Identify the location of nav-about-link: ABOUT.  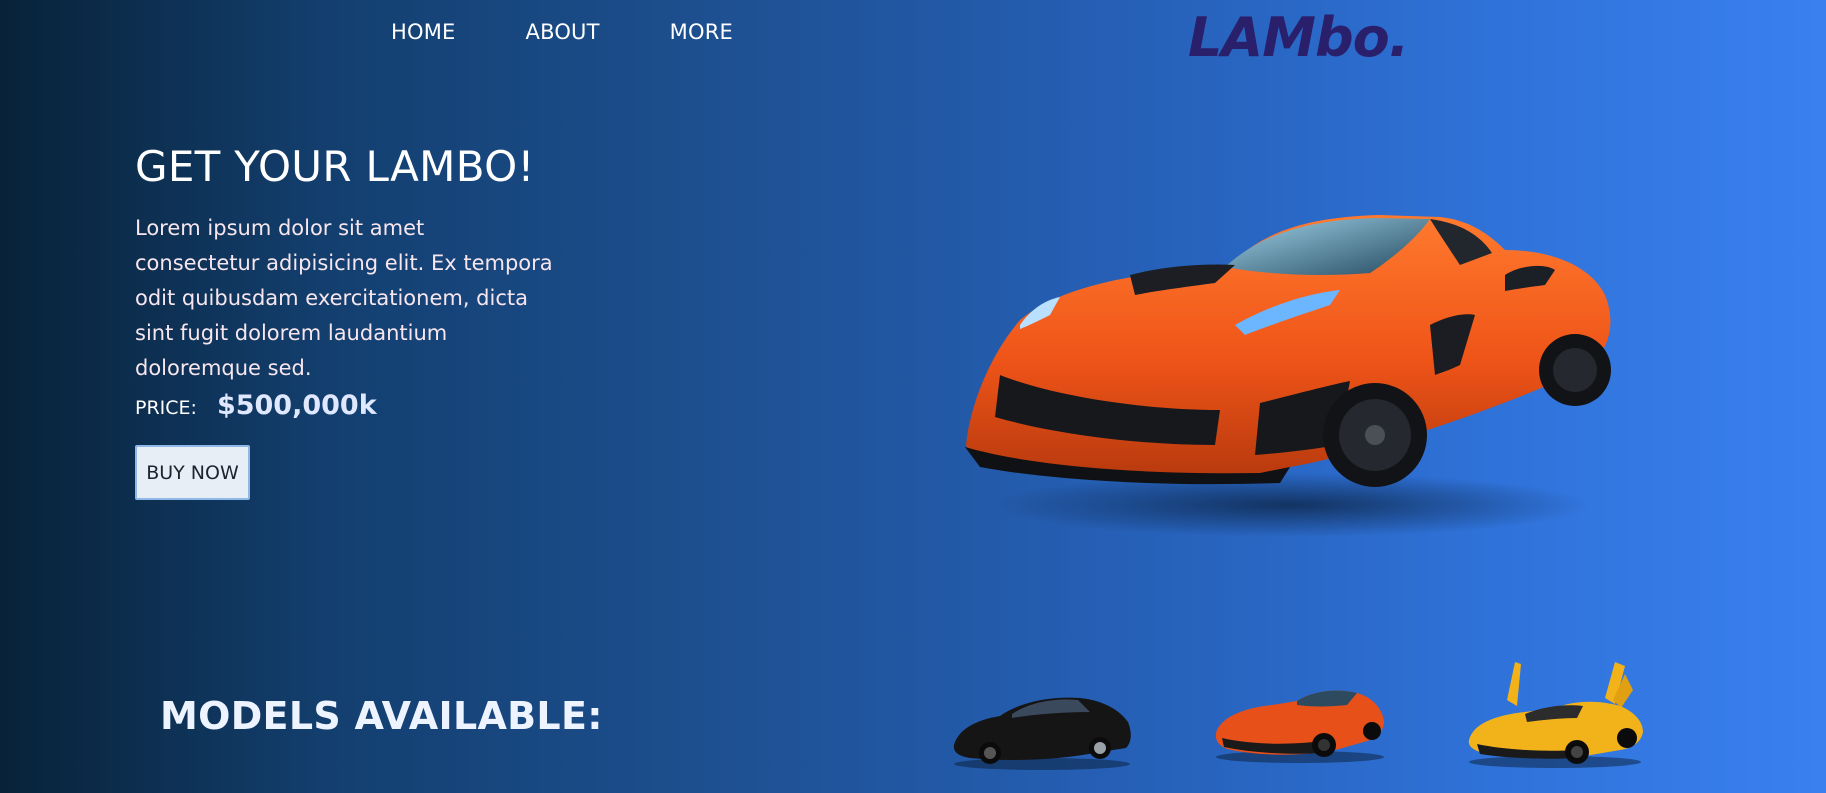
(563, 32).